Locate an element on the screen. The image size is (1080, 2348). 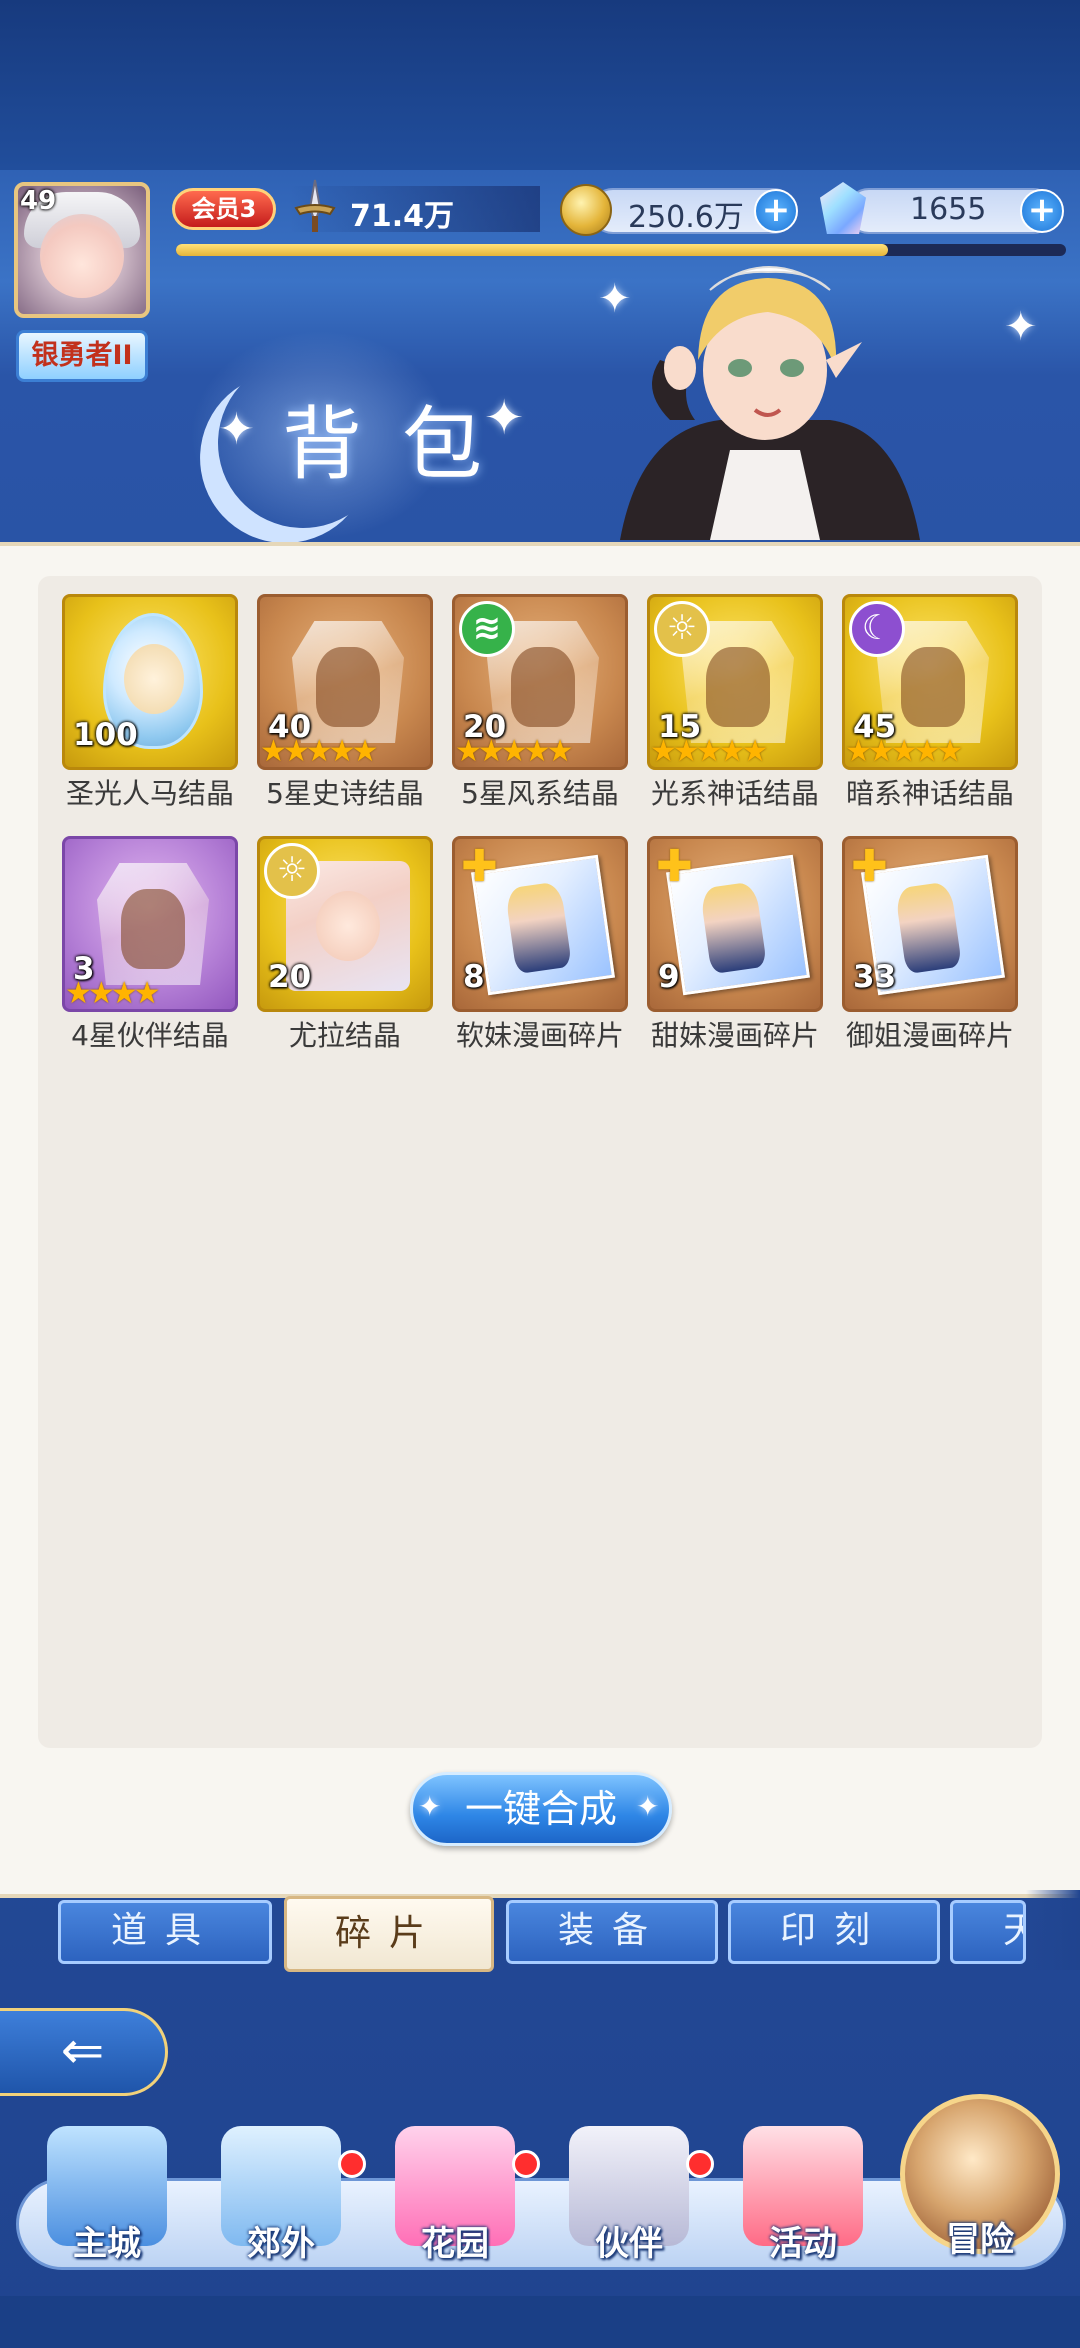
nav-item: 主城 is located at coordinates (107, 2195).